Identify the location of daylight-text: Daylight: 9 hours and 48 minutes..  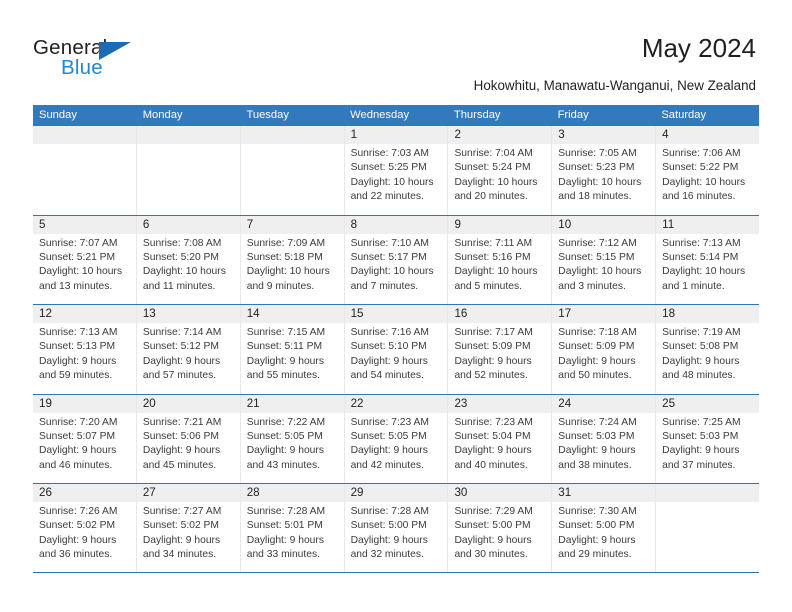
(701, 368).